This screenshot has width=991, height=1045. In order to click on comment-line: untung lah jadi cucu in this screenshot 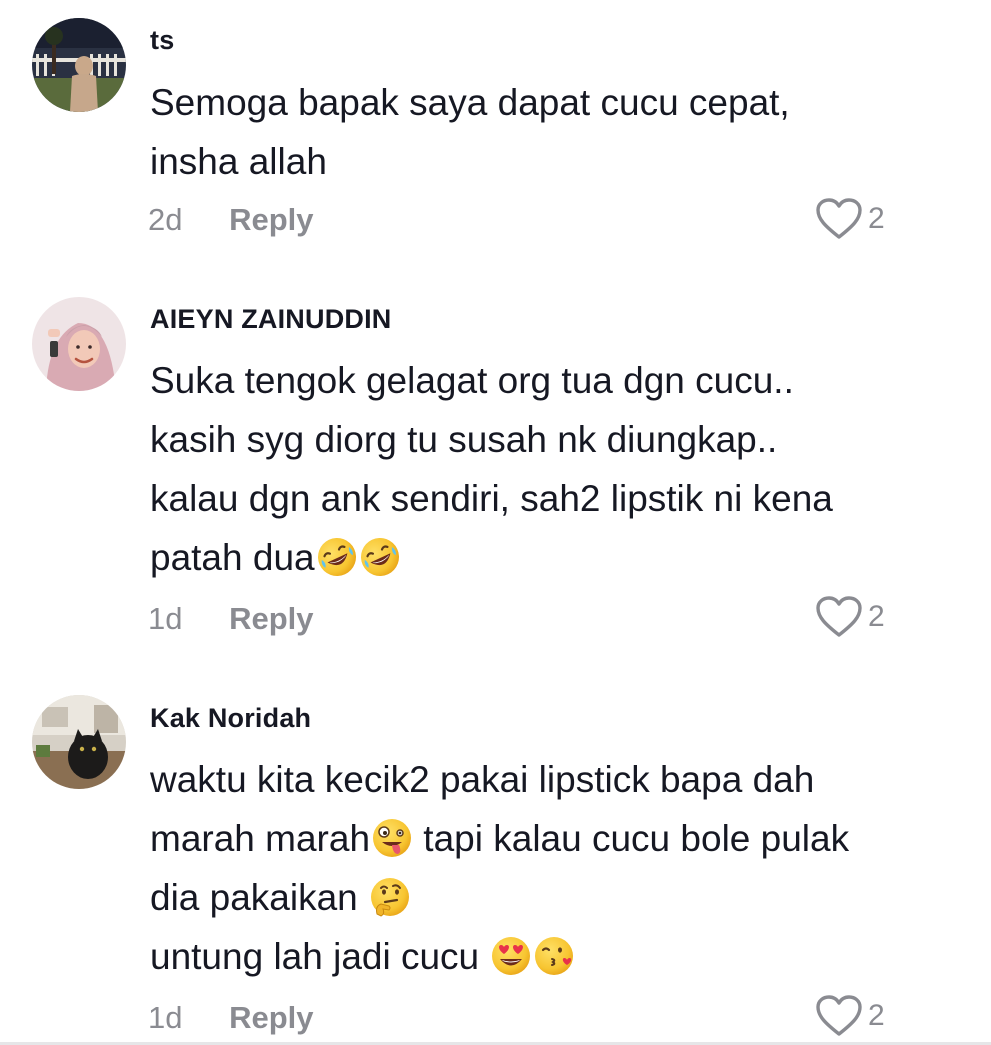, I will do `click(550, 956)`.